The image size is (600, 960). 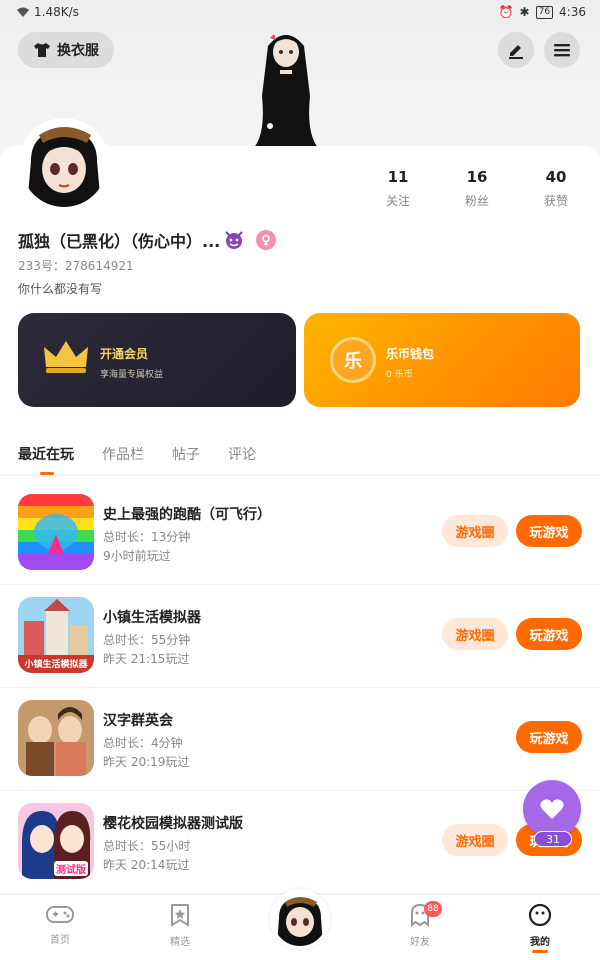 I want to click on wifi-icon, so click(x=23, y=12).